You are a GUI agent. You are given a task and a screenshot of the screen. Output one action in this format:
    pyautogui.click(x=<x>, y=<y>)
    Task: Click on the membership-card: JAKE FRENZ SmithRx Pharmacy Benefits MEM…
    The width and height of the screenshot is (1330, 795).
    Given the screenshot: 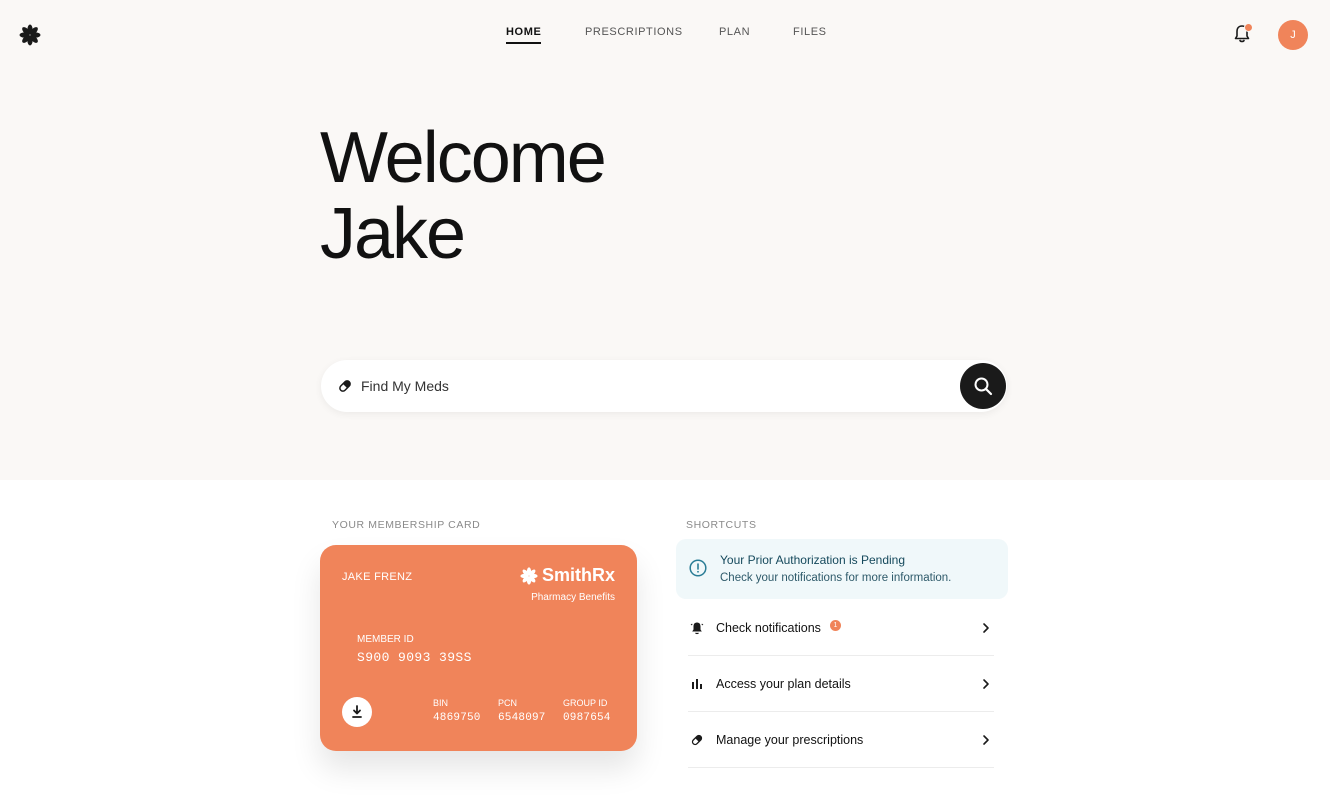 What is the action you would take?
    pyautogui.click(x=478, y=648)
    